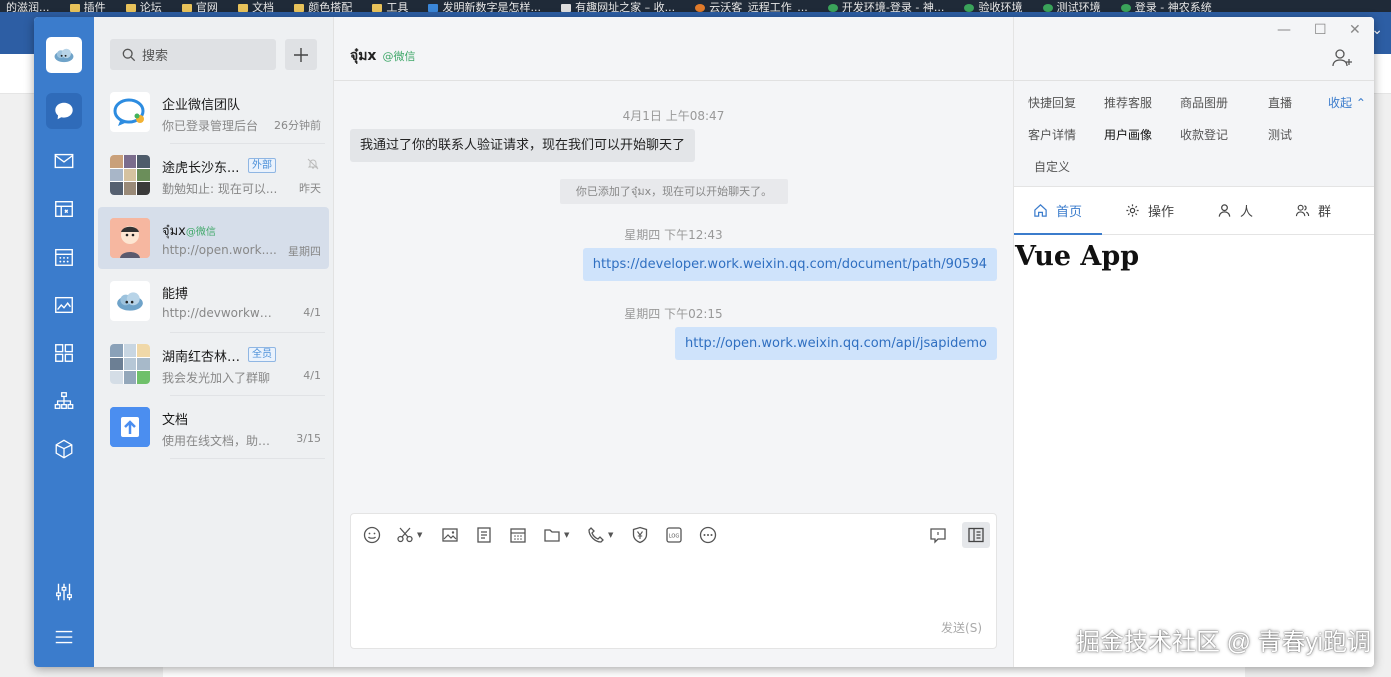 The width and height of the screenshot is (1391, 677). Describe the element at coordinates (523, 145) in the screenshot. I see `incoming-message: 我通过了你的联系人验证请求，现在我们可以开始聊天了` at that location.